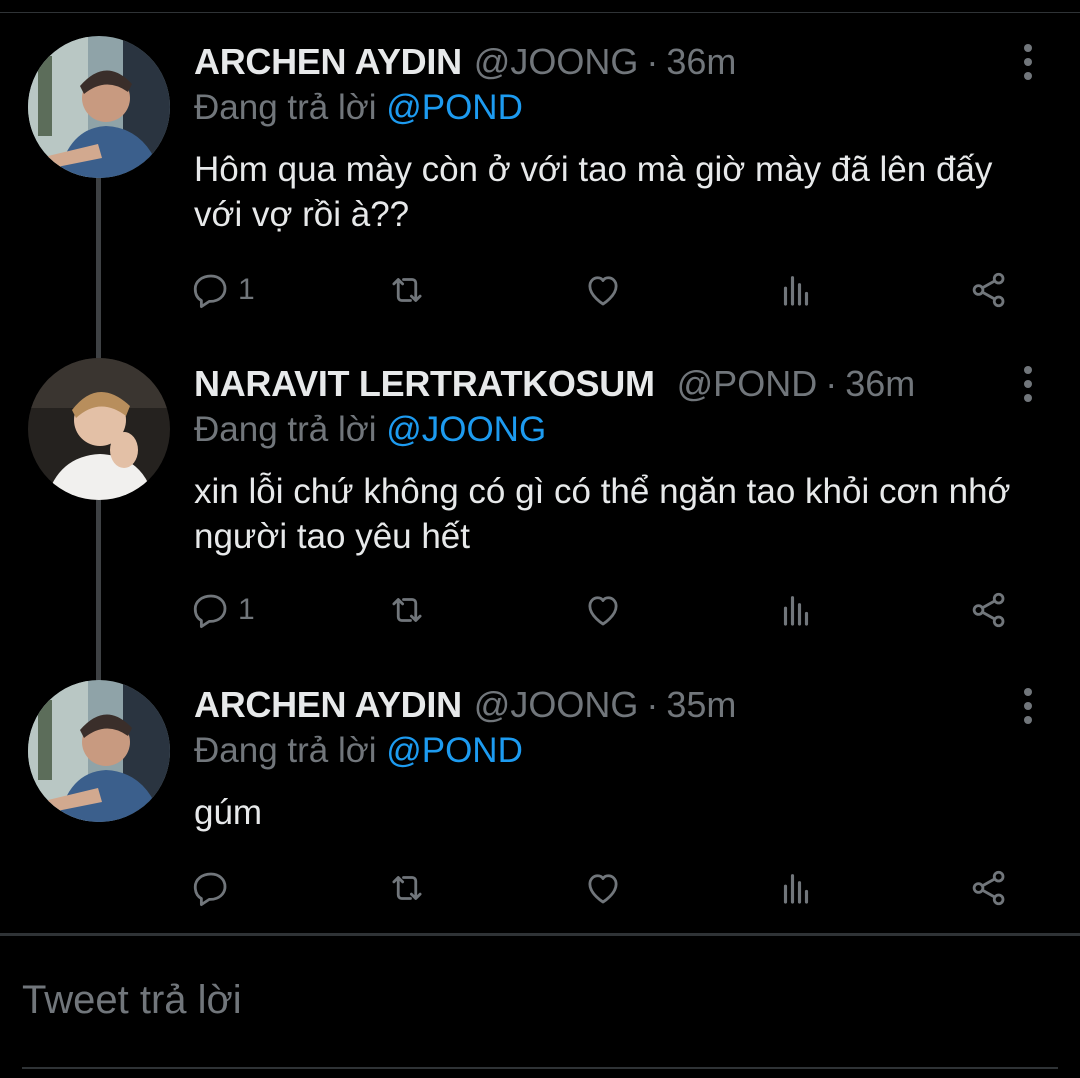  Describe the element at coordinates (540, 934) in the screenshot. I see `composer-divider` at that location.